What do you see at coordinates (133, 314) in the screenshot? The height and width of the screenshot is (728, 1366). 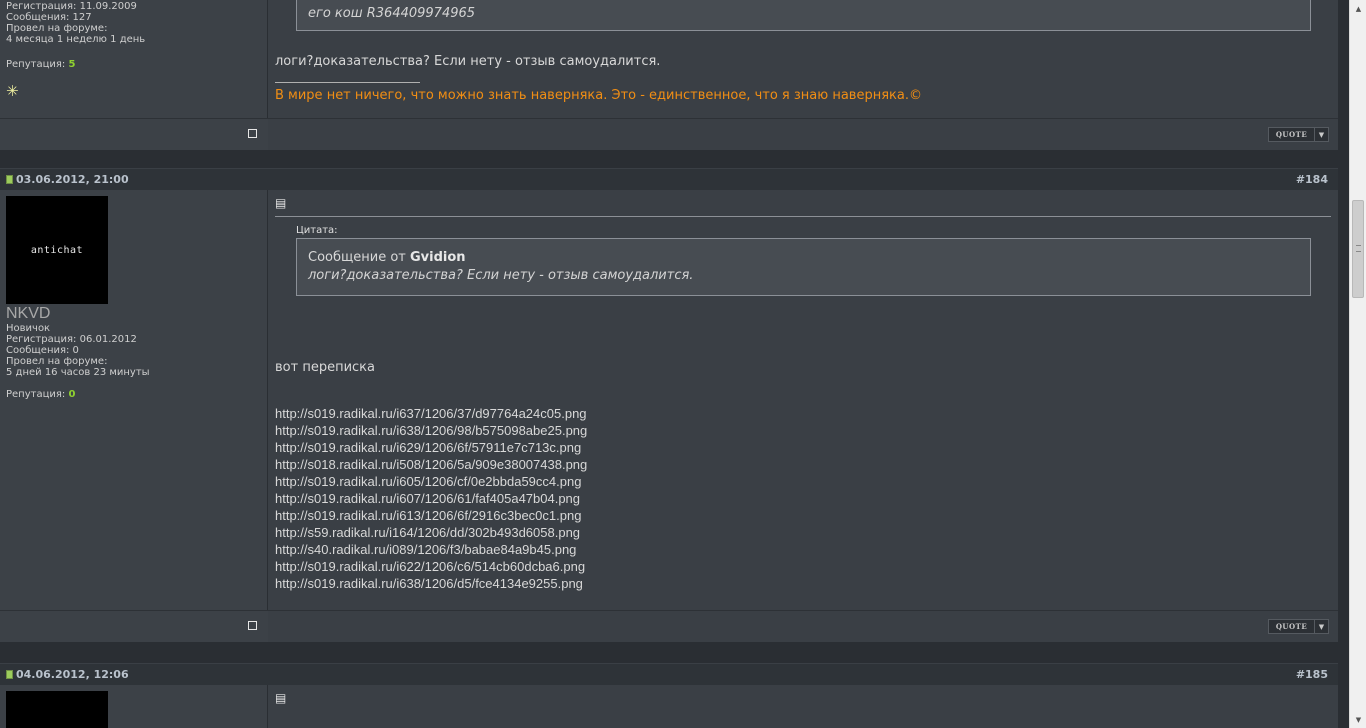 I see `username: NKVD` at bounding box center [133, 314].